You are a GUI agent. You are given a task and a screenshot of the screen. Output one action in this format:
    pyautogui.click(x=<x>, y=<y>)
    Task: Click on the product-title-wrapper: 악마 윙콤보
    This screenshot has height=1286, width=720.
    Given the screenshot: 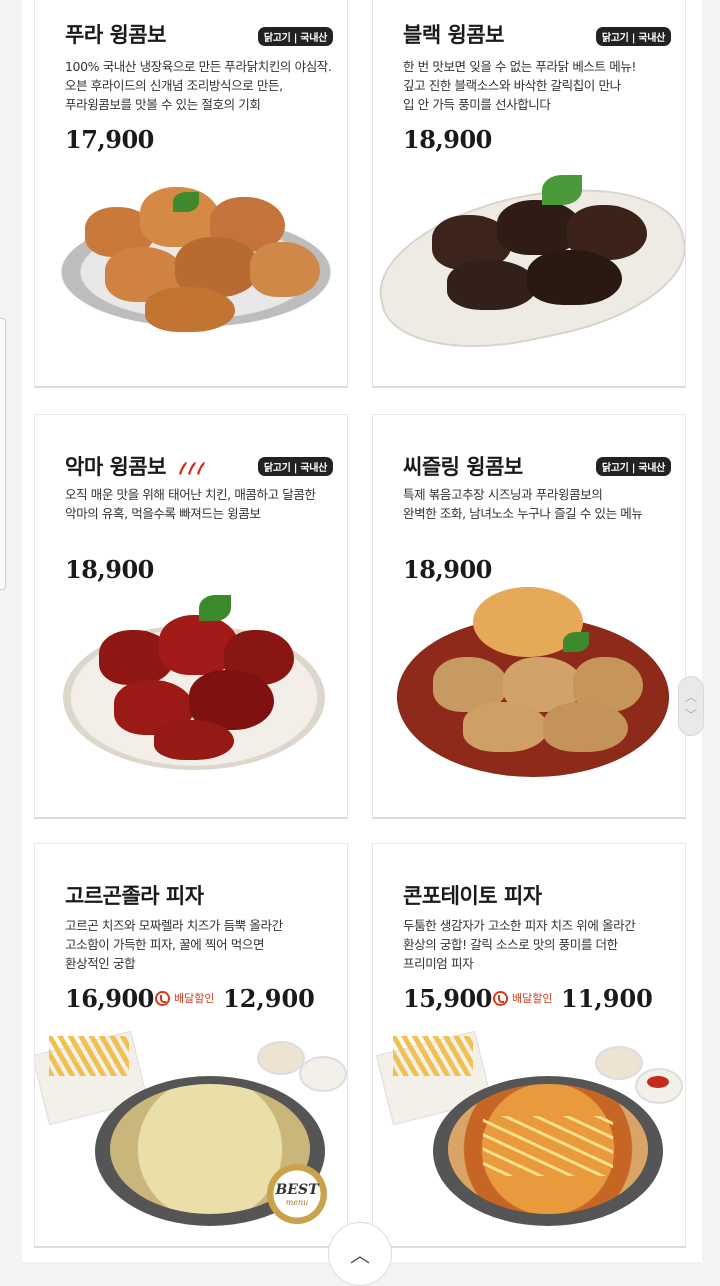 What is the action you would take?
    pyautogui.click(x=136, y=466)
    